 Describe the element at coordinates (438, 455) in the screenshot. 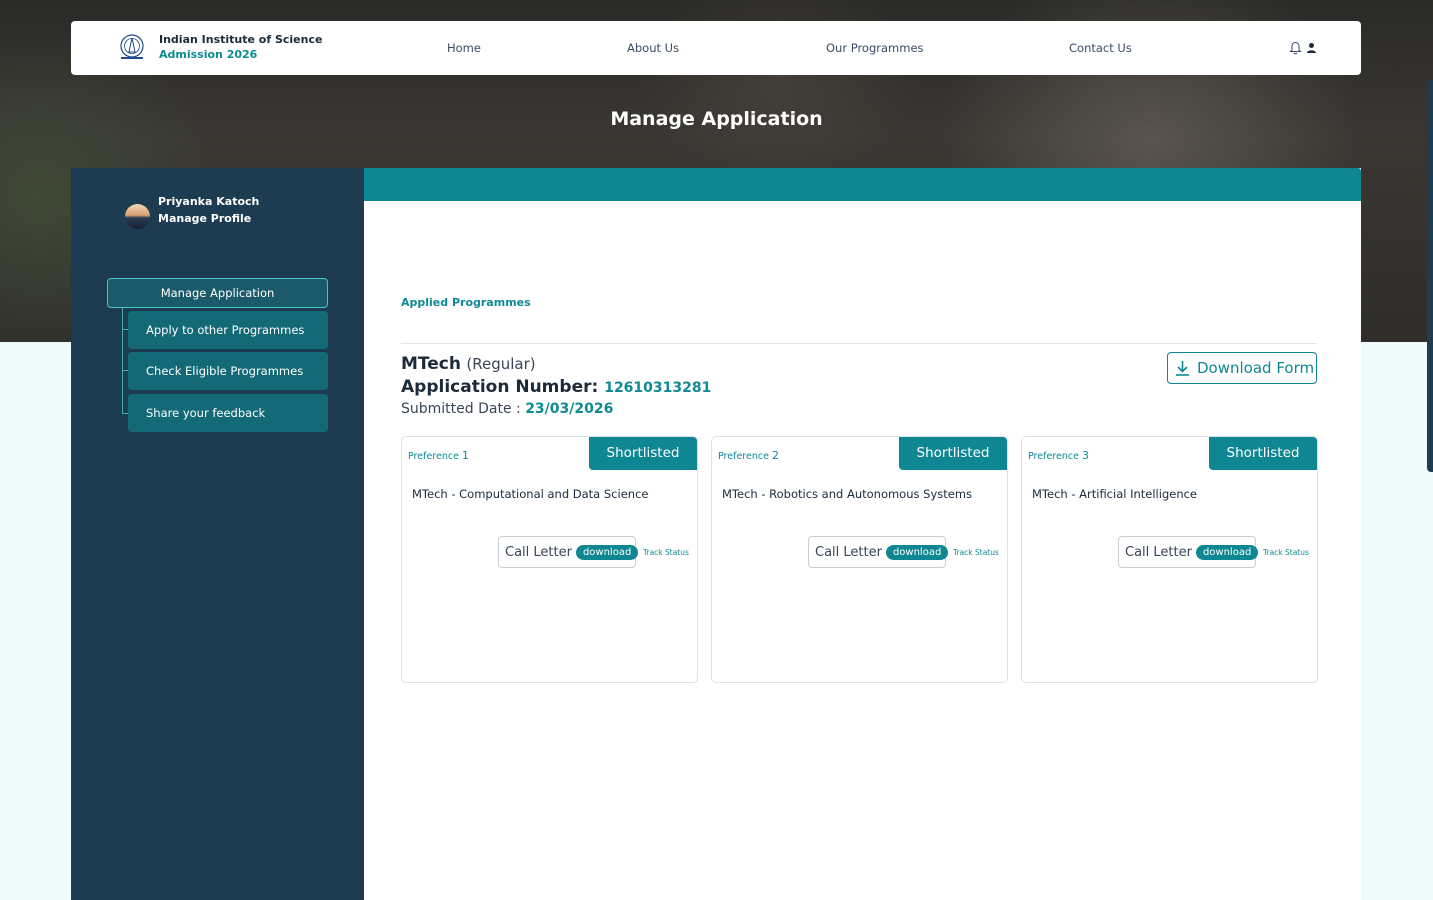

I see `preference-label: Preference 1` at that location.